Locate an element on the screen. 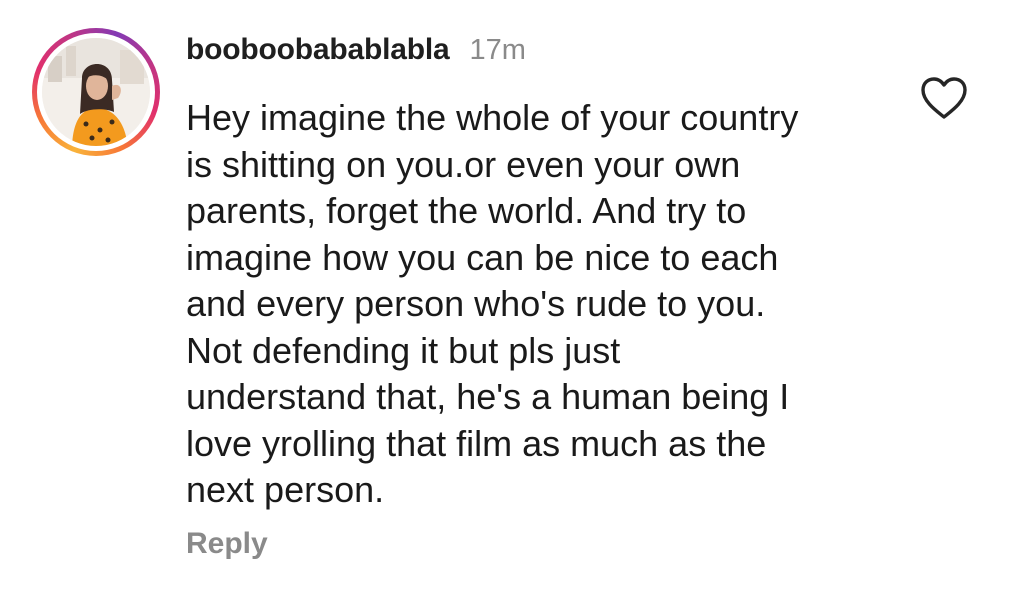  avatar-ring-gap is located at coordinates (96, 92).